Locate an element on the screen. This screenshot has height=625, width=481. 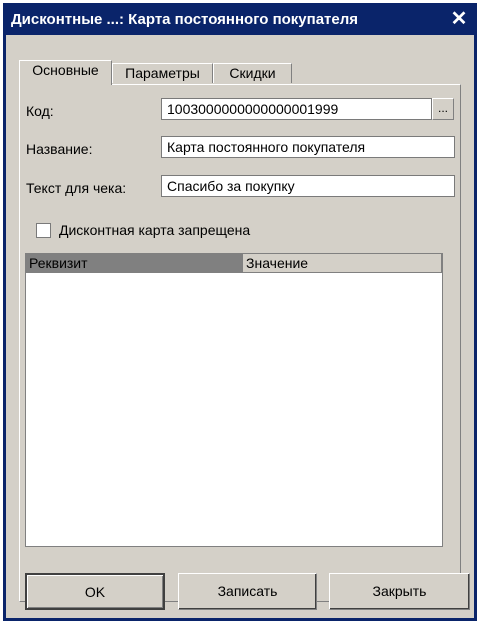
tab-osnovnye: Основные is located at coordinates (65, 72).